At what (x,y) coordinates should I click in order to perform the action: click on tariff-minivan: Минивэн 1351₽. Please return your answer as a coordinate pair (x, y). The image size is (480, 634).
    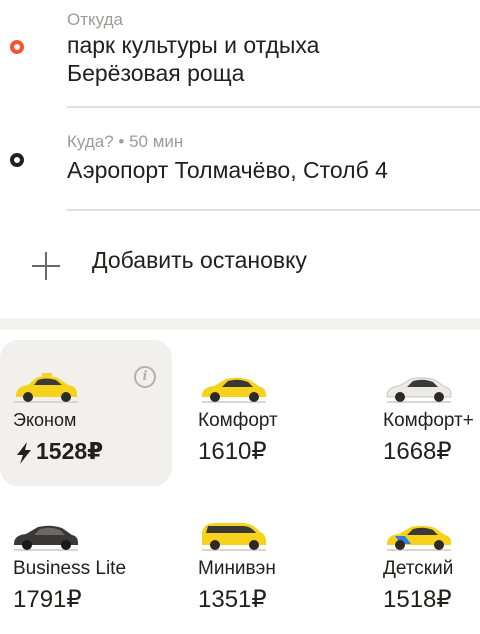
    Looking at the image, I should click on (271, 561).